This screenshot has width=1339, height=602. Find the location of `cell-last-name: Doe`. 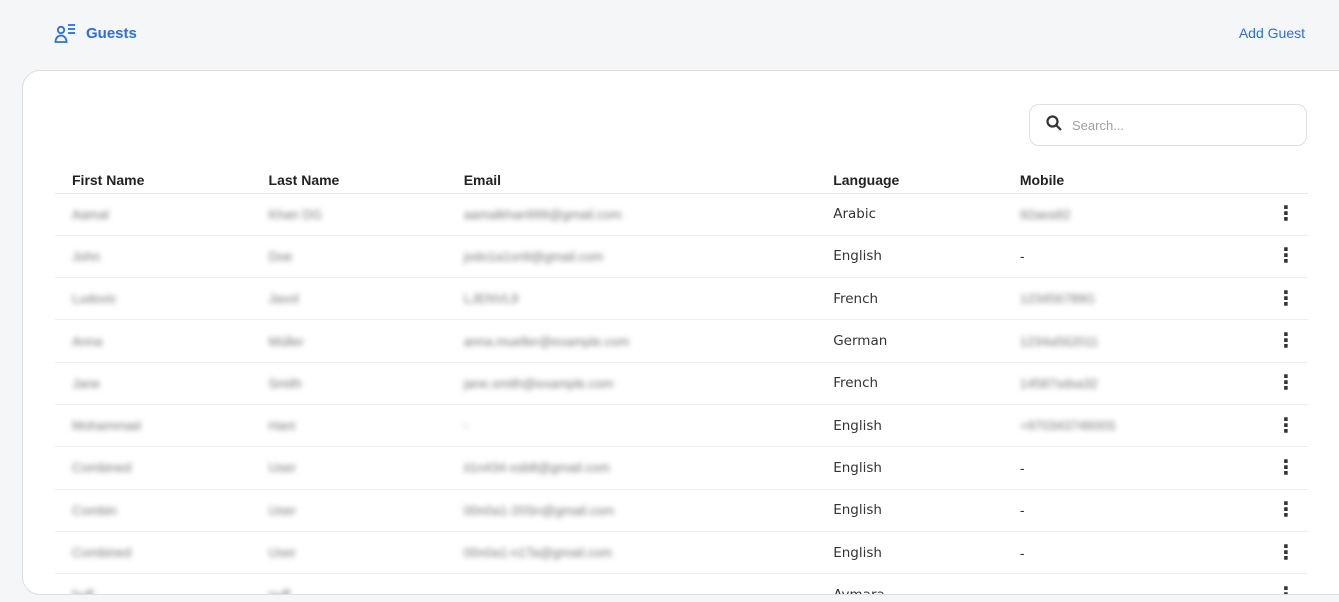

cell-last-name: Doe is located at coordinates (349, 257).